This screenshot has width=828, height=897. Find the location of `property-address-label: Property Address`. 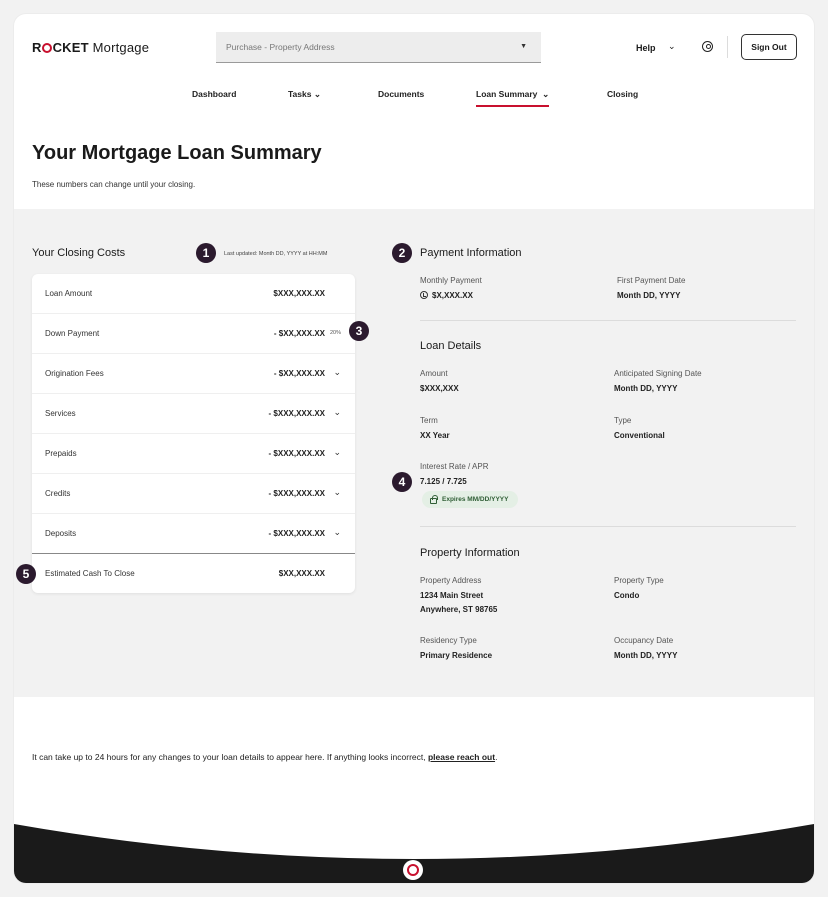

property-address-label: Property Address is located at coordinates (451, 580).